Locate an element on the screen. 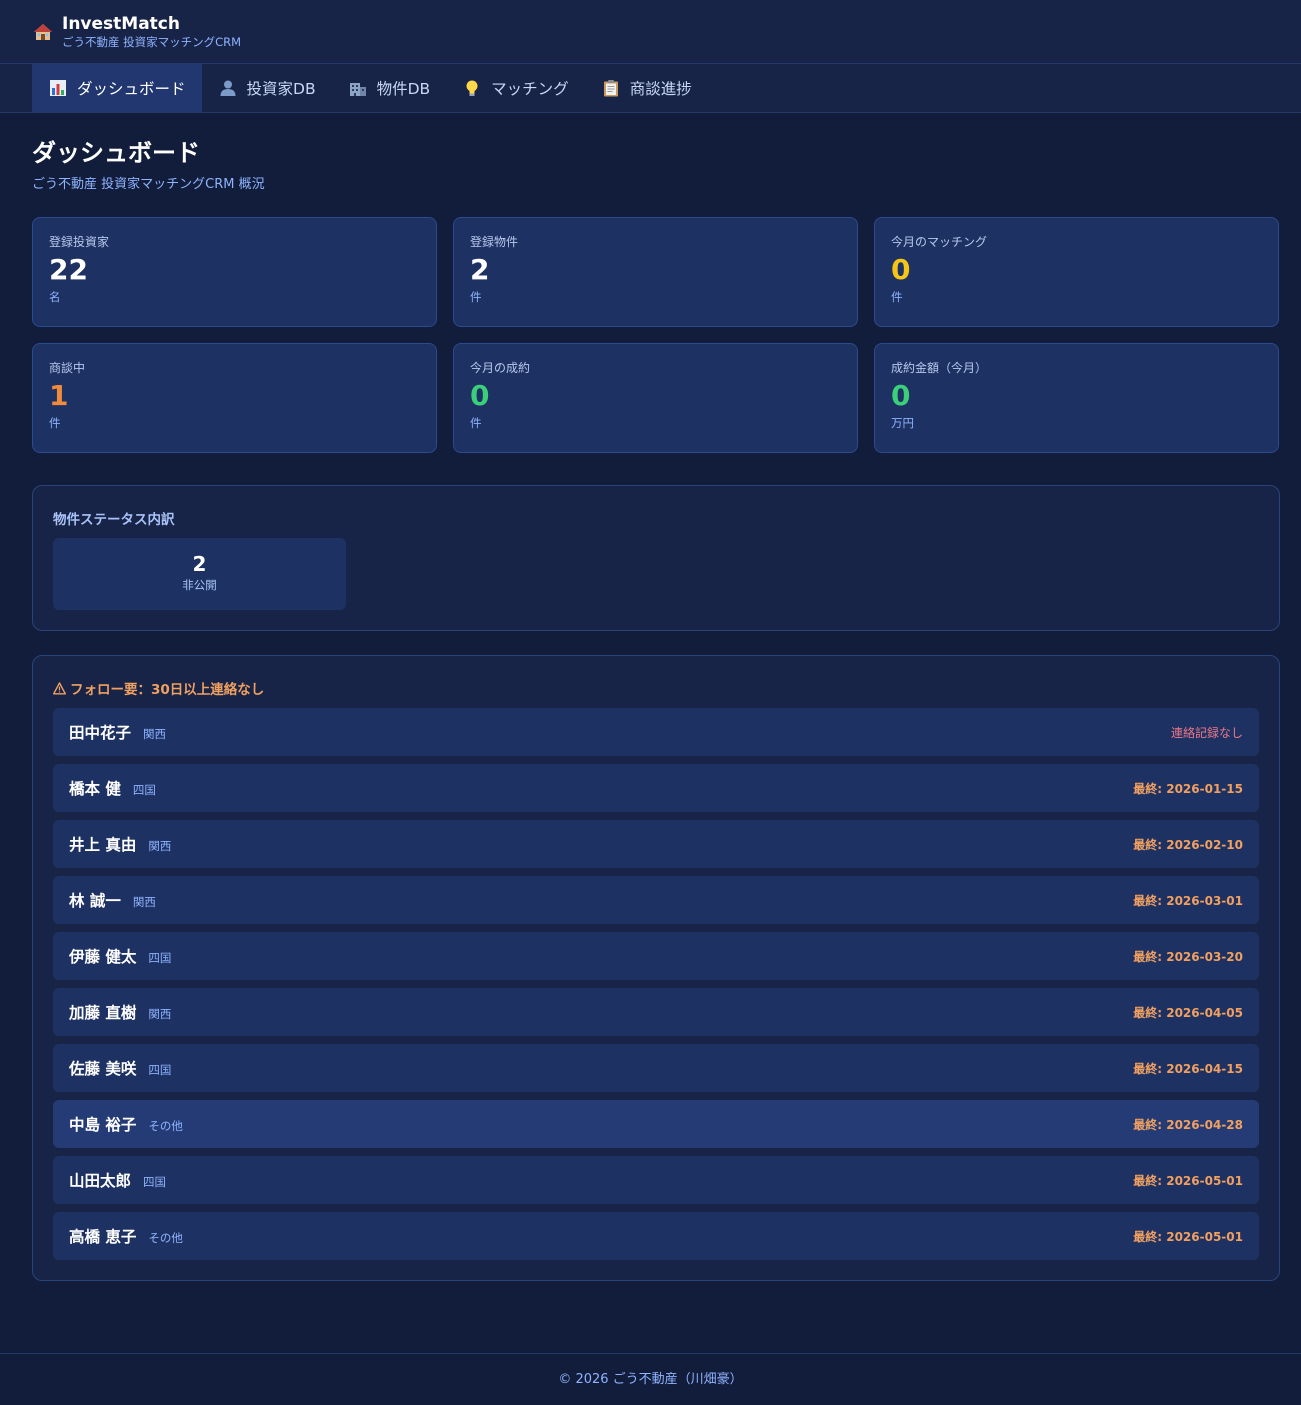  last-contact: 連絡記録なし is located at coordinates (1206, 732).